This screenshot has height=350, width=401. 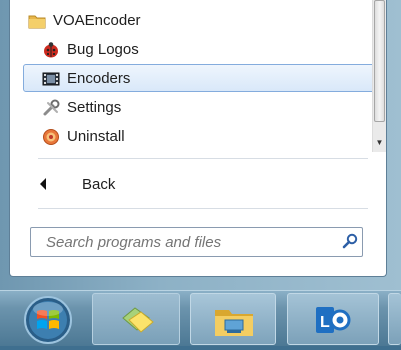 What do you see at coordinates (51, 137) in the screenshot?
I see `uninstall-icon` at bounding box center [51, 137].